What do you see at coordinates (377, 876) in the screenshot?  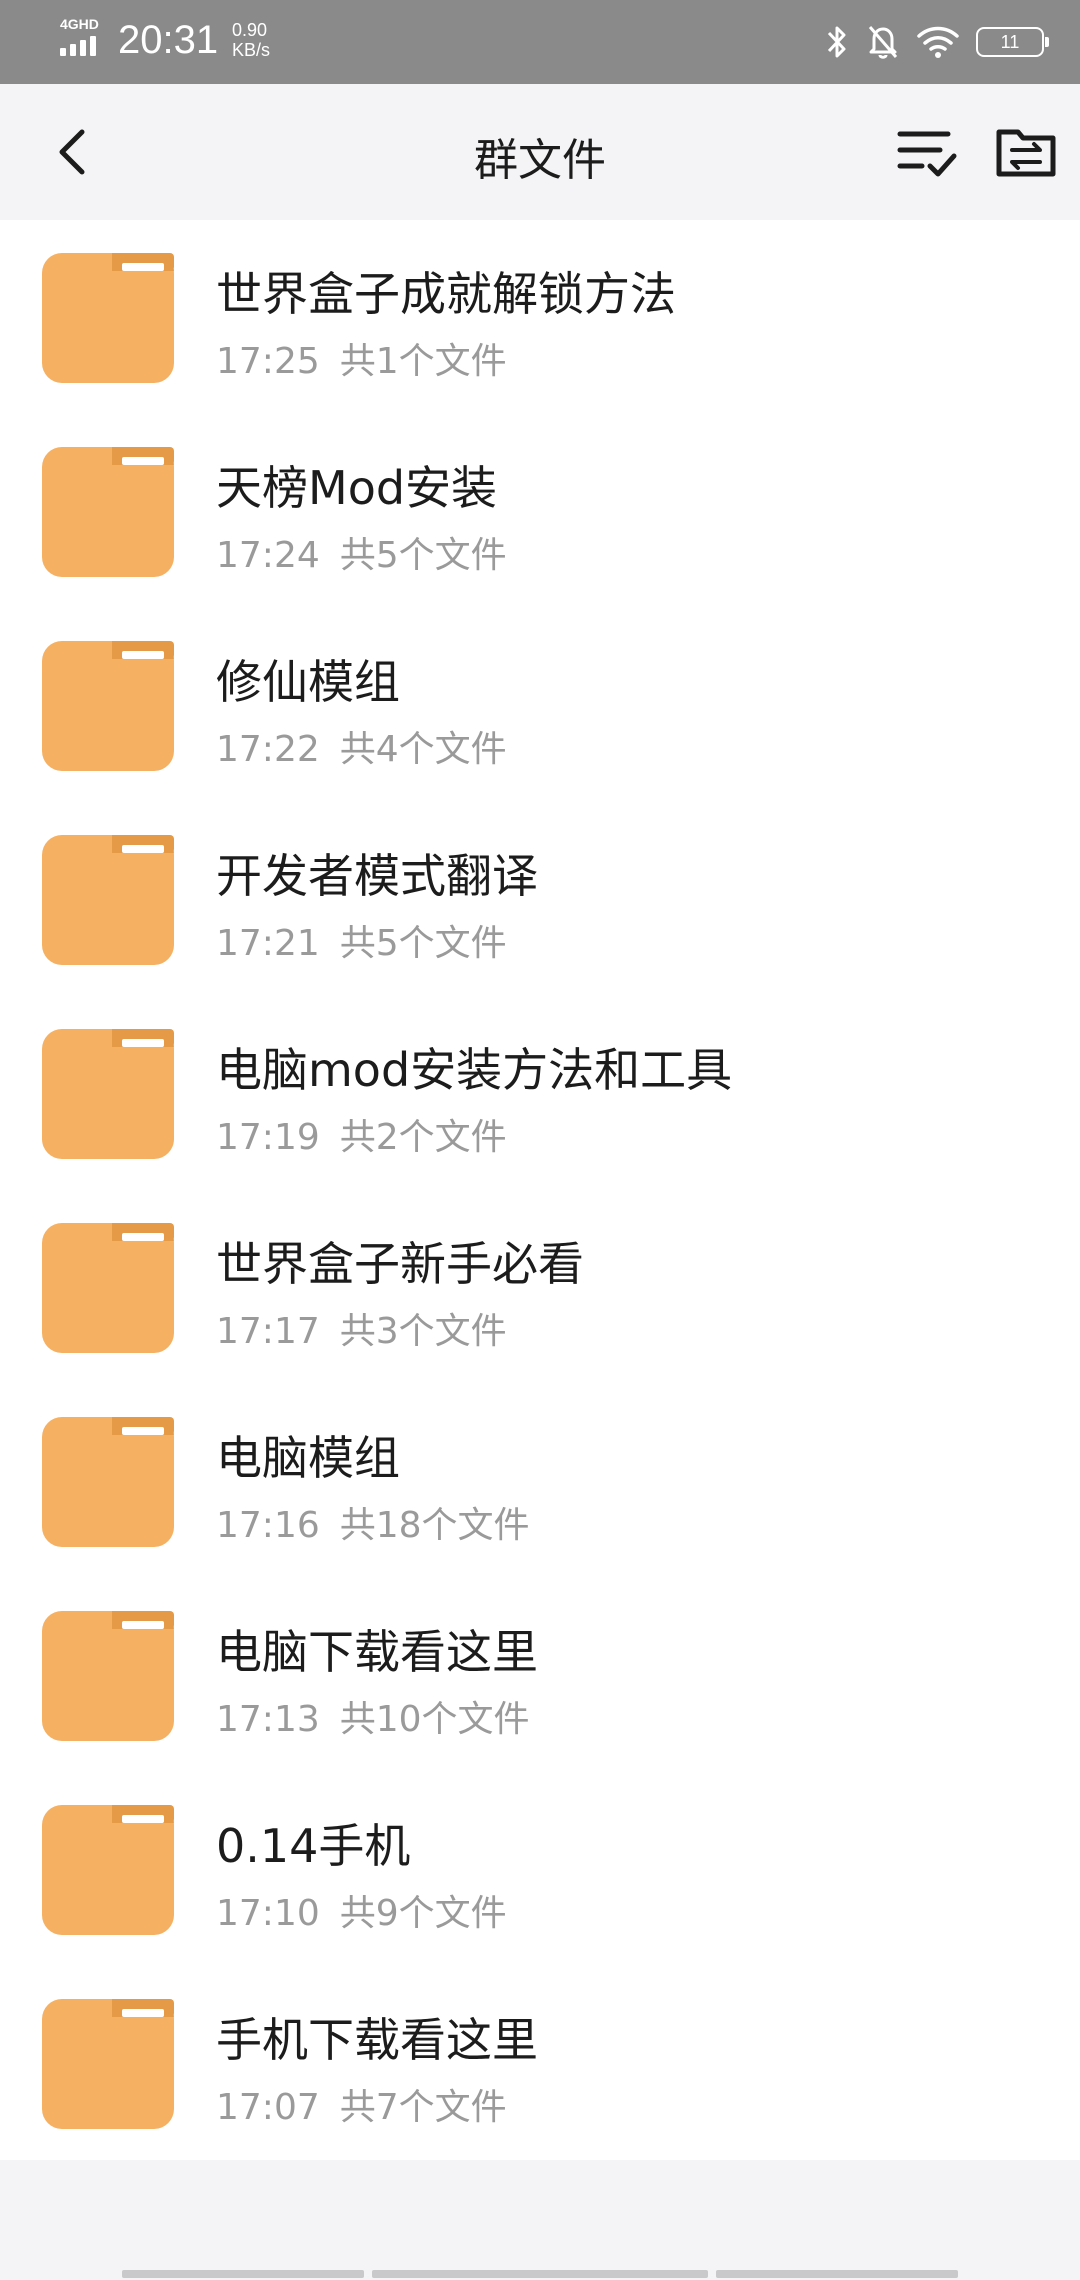 I see `folder-name: 开发者模式翻译` at bounding box center [377, 876].